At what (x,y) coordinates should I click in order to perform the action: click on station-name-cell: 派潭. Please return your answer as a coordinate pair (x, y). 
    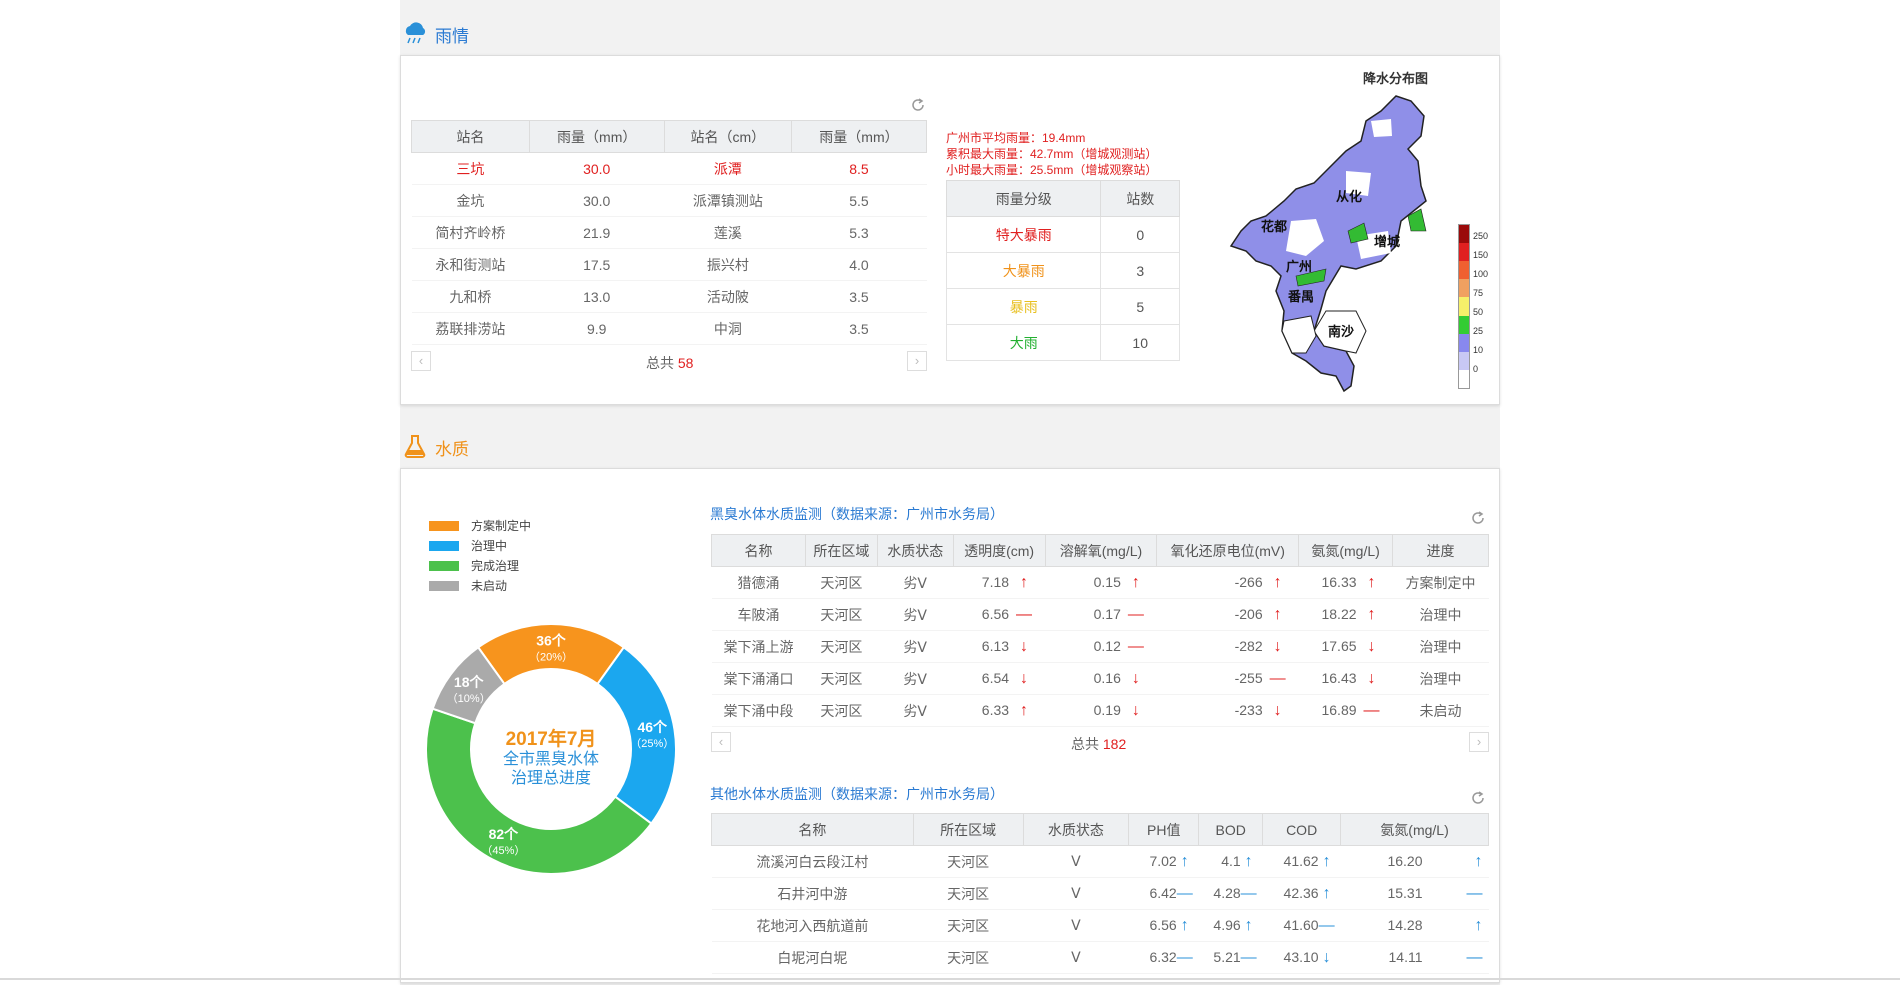
    Looking at the image, I should click on (728, 168).